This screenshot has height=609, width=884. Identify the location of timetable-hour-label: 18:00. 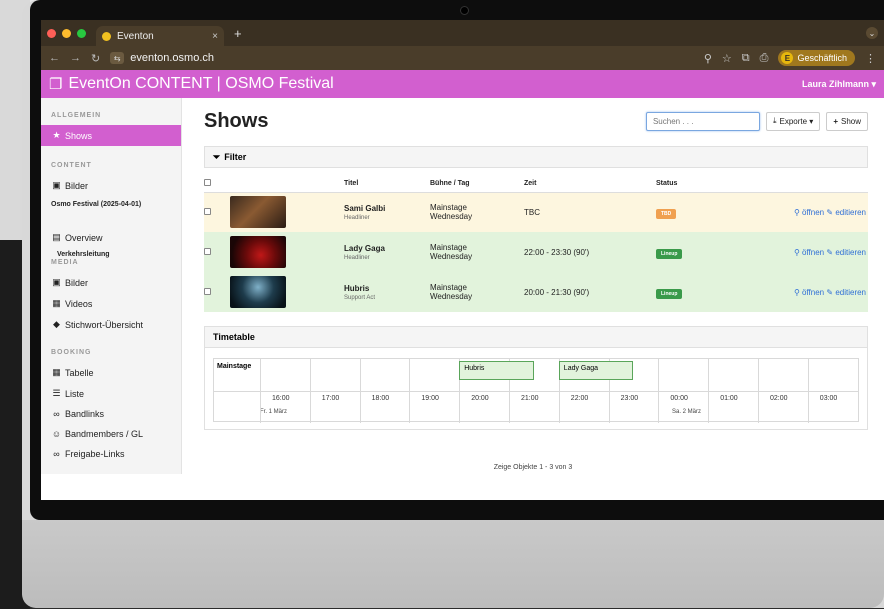
(380, 398).